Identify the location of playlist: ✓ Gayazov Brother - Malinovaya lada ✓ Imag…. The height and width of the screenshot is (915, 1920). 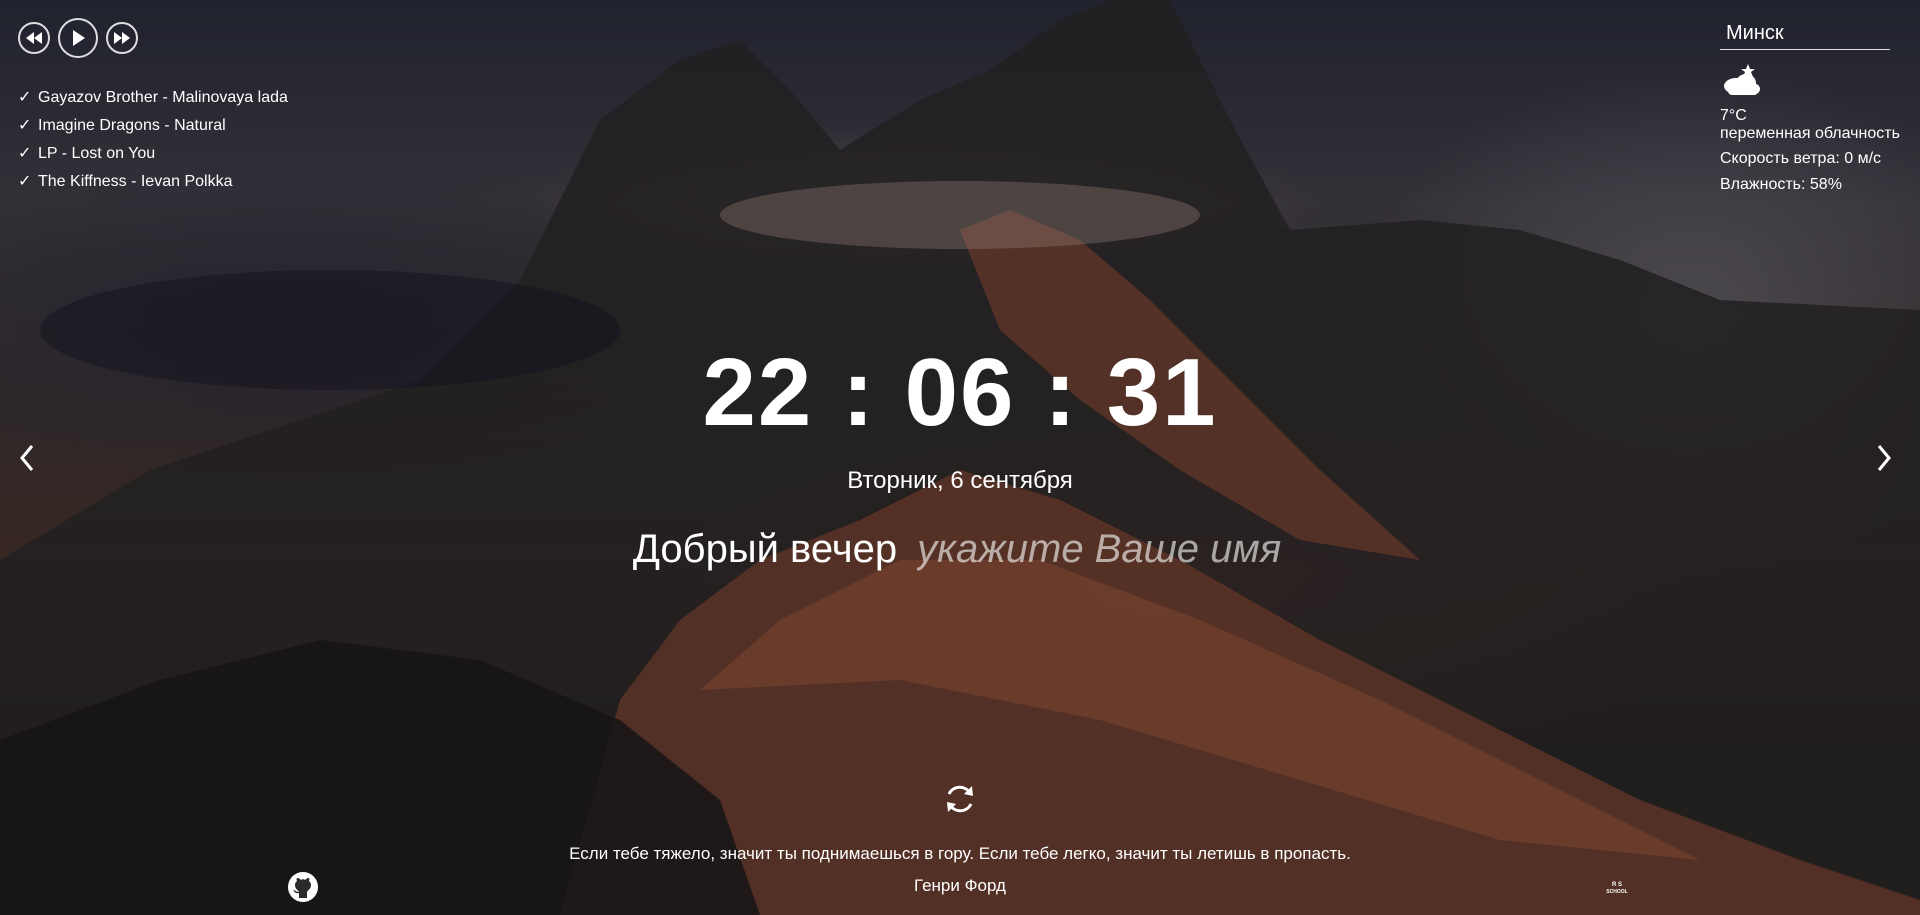
(153, 140).